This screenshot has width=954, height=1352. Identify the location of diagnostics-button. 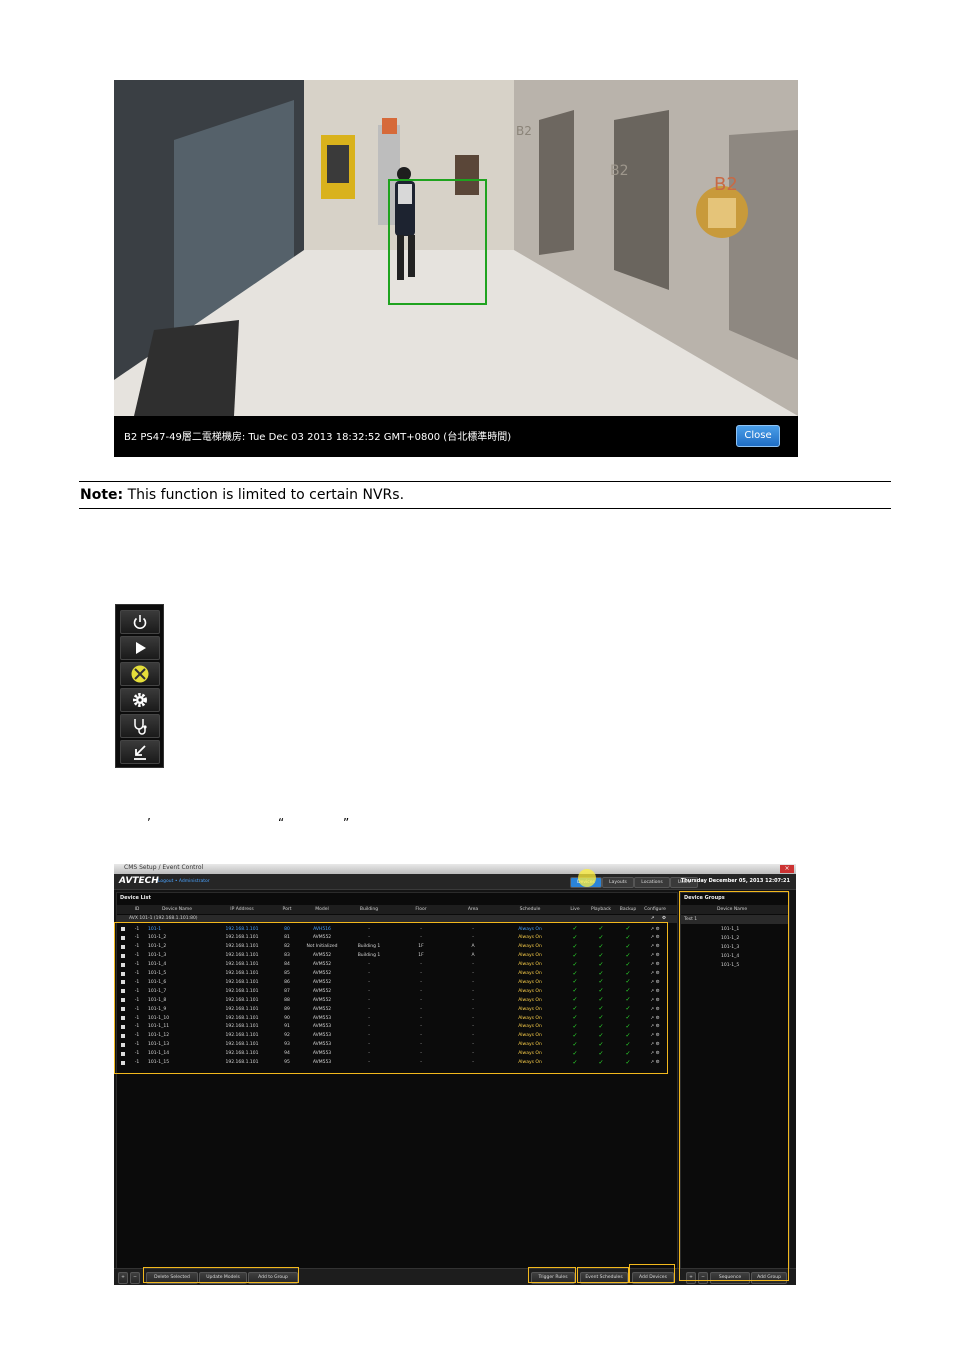
(140, 726).